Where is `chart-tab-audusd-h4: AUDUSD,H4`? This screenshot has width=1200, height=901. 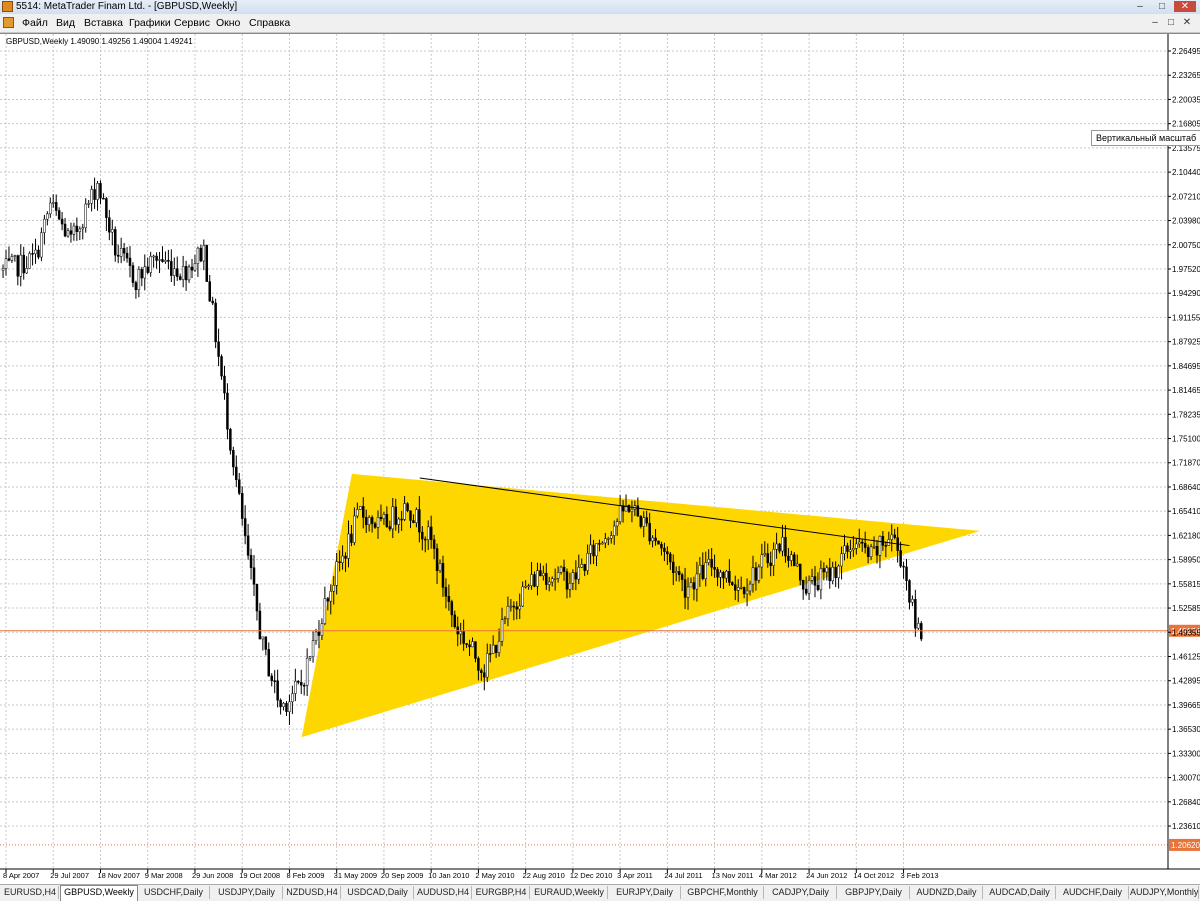
chart-tab-audusd-h4: AUDUSD,H4 is located at coordinates (443, 892).